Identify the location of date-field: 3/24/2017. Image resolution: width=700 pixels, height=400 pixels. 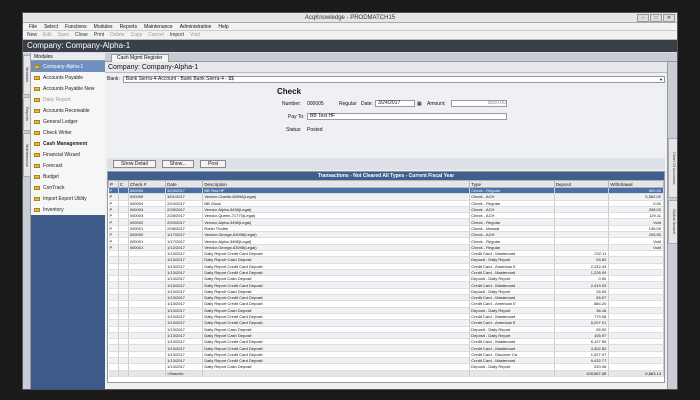
(395, 103).